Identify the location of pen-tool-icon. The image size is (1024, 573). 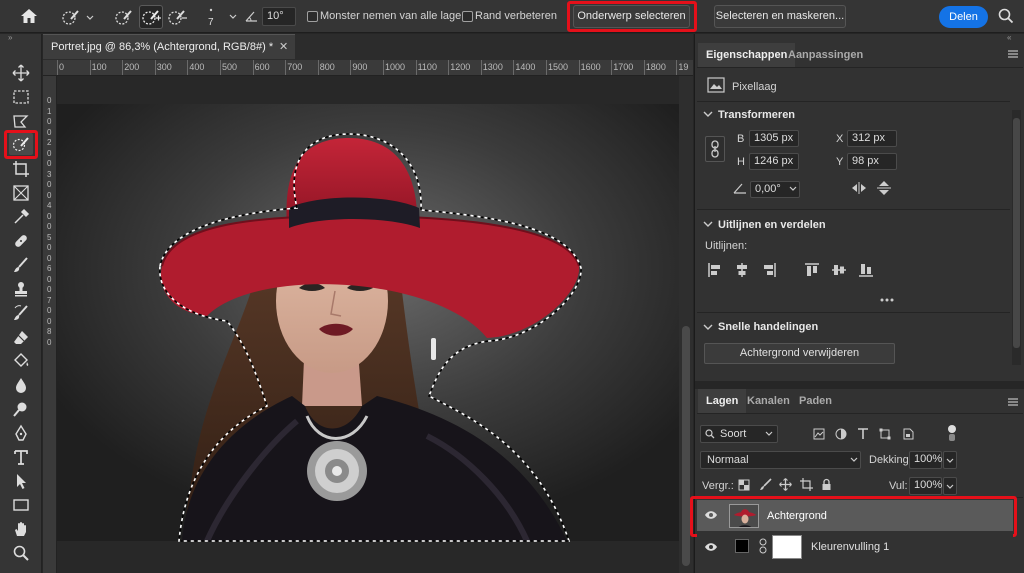
(21, 433).